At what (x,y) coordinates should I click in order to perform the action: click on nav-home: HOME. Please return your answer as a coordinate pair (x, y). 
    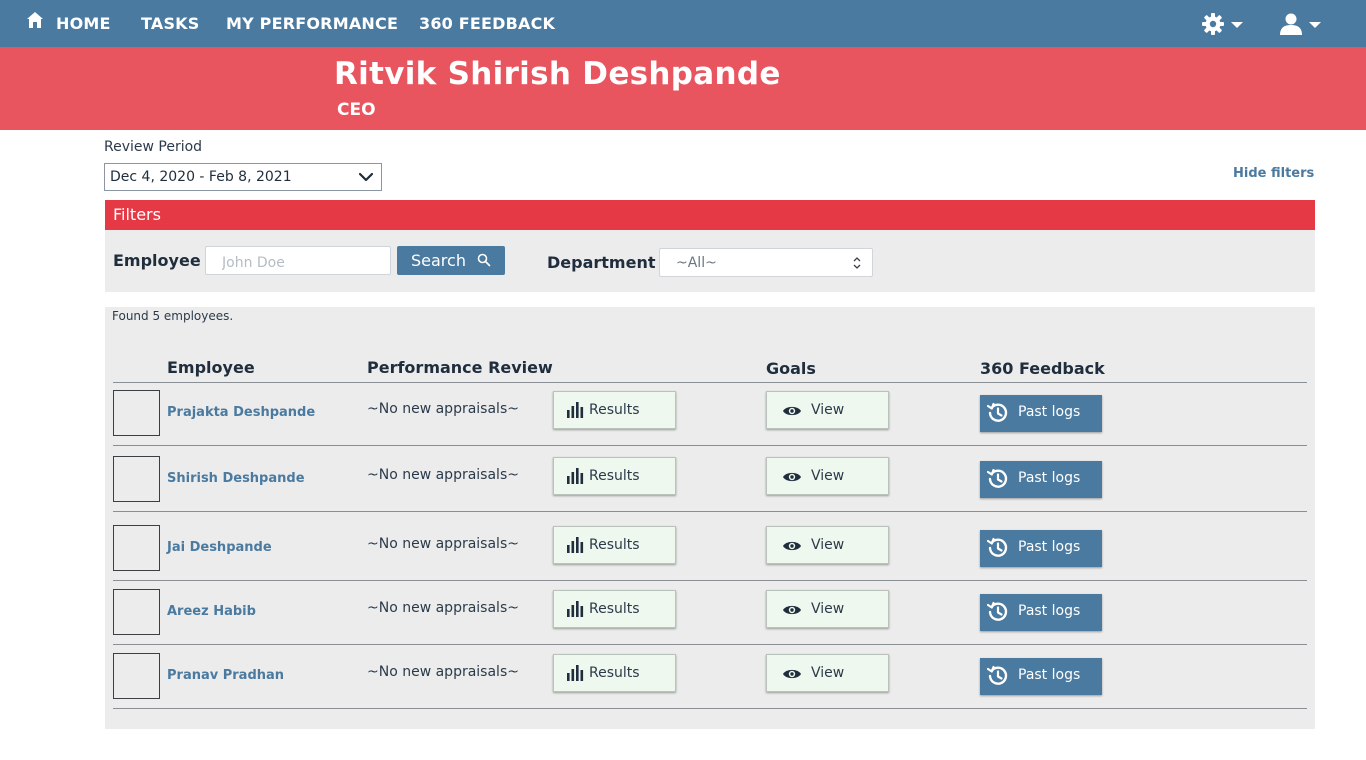
    Looking at the image, I should click on (83, 23).